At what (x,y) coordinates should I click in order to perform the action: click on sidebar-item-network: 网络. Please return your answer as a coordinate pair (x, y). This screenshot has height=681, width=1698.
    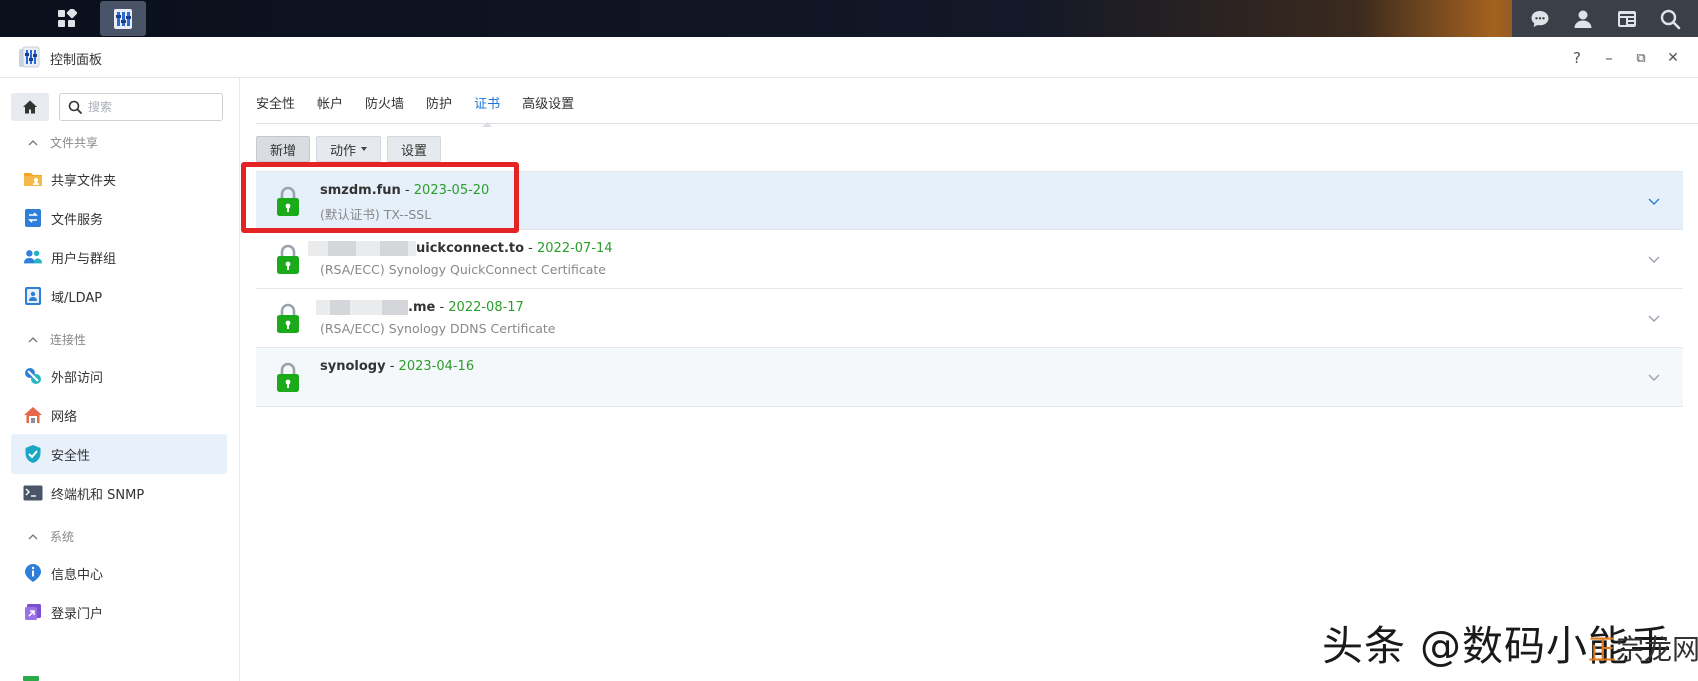
    Looking at the image, I should click on (119, 415).